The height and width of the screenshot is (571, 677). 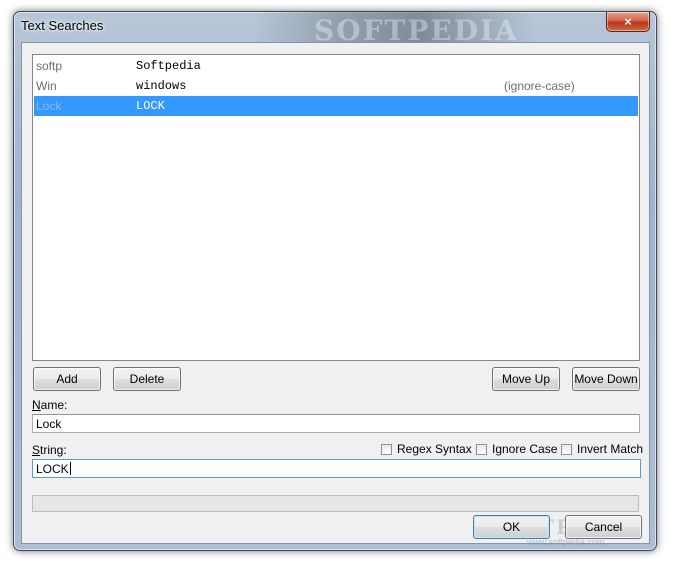 What do you see at coordinates (54, 405) in the screenshot?
I see `name-label-text: ame:` at bounding box center [54, 405].